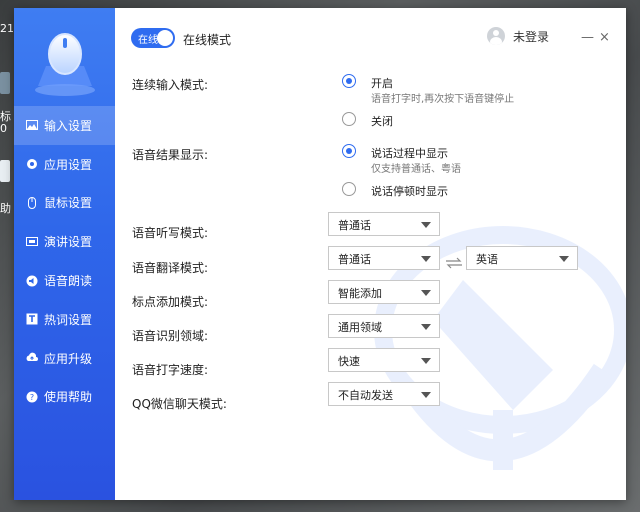 This screenshot has width=640, height=512. I want to click on continuous-input-label: 连续输入模式:, so click(170, 85).